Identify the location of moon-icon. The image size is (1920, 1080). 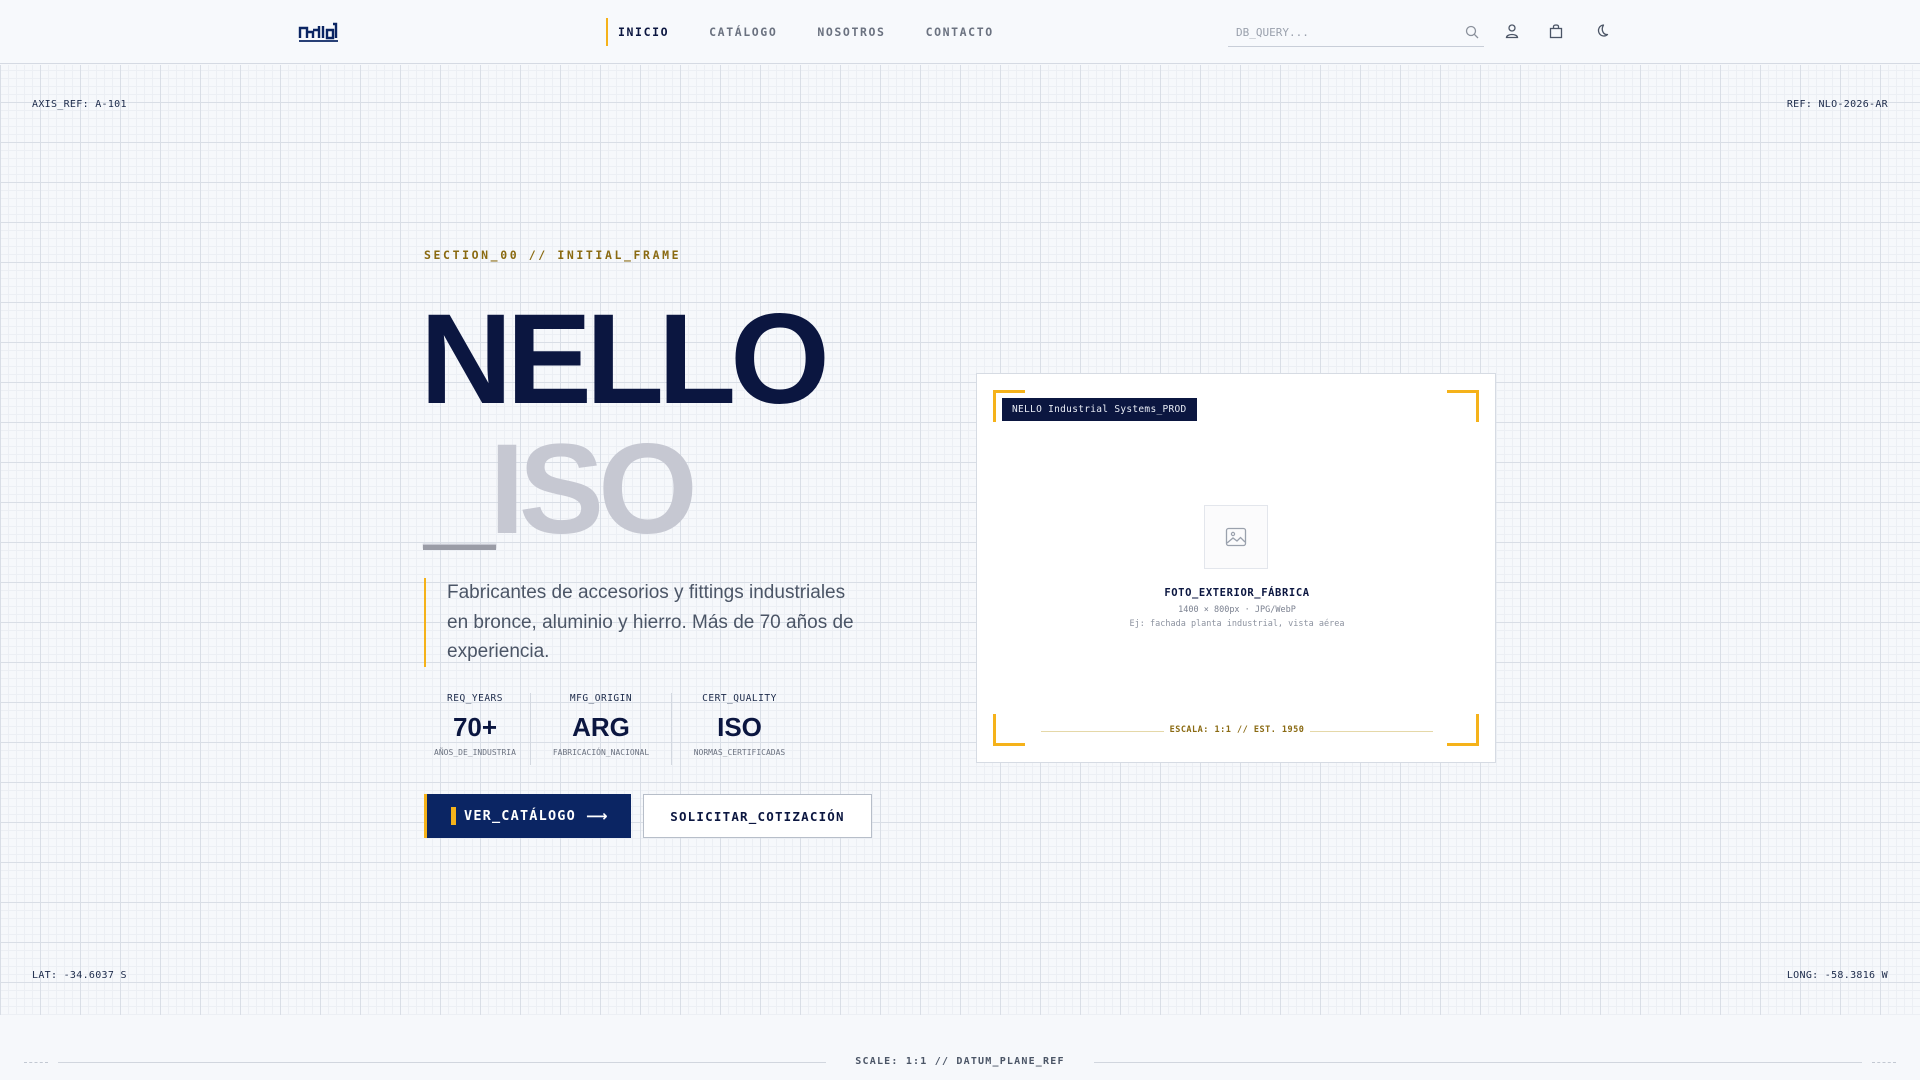
(1601, 31).